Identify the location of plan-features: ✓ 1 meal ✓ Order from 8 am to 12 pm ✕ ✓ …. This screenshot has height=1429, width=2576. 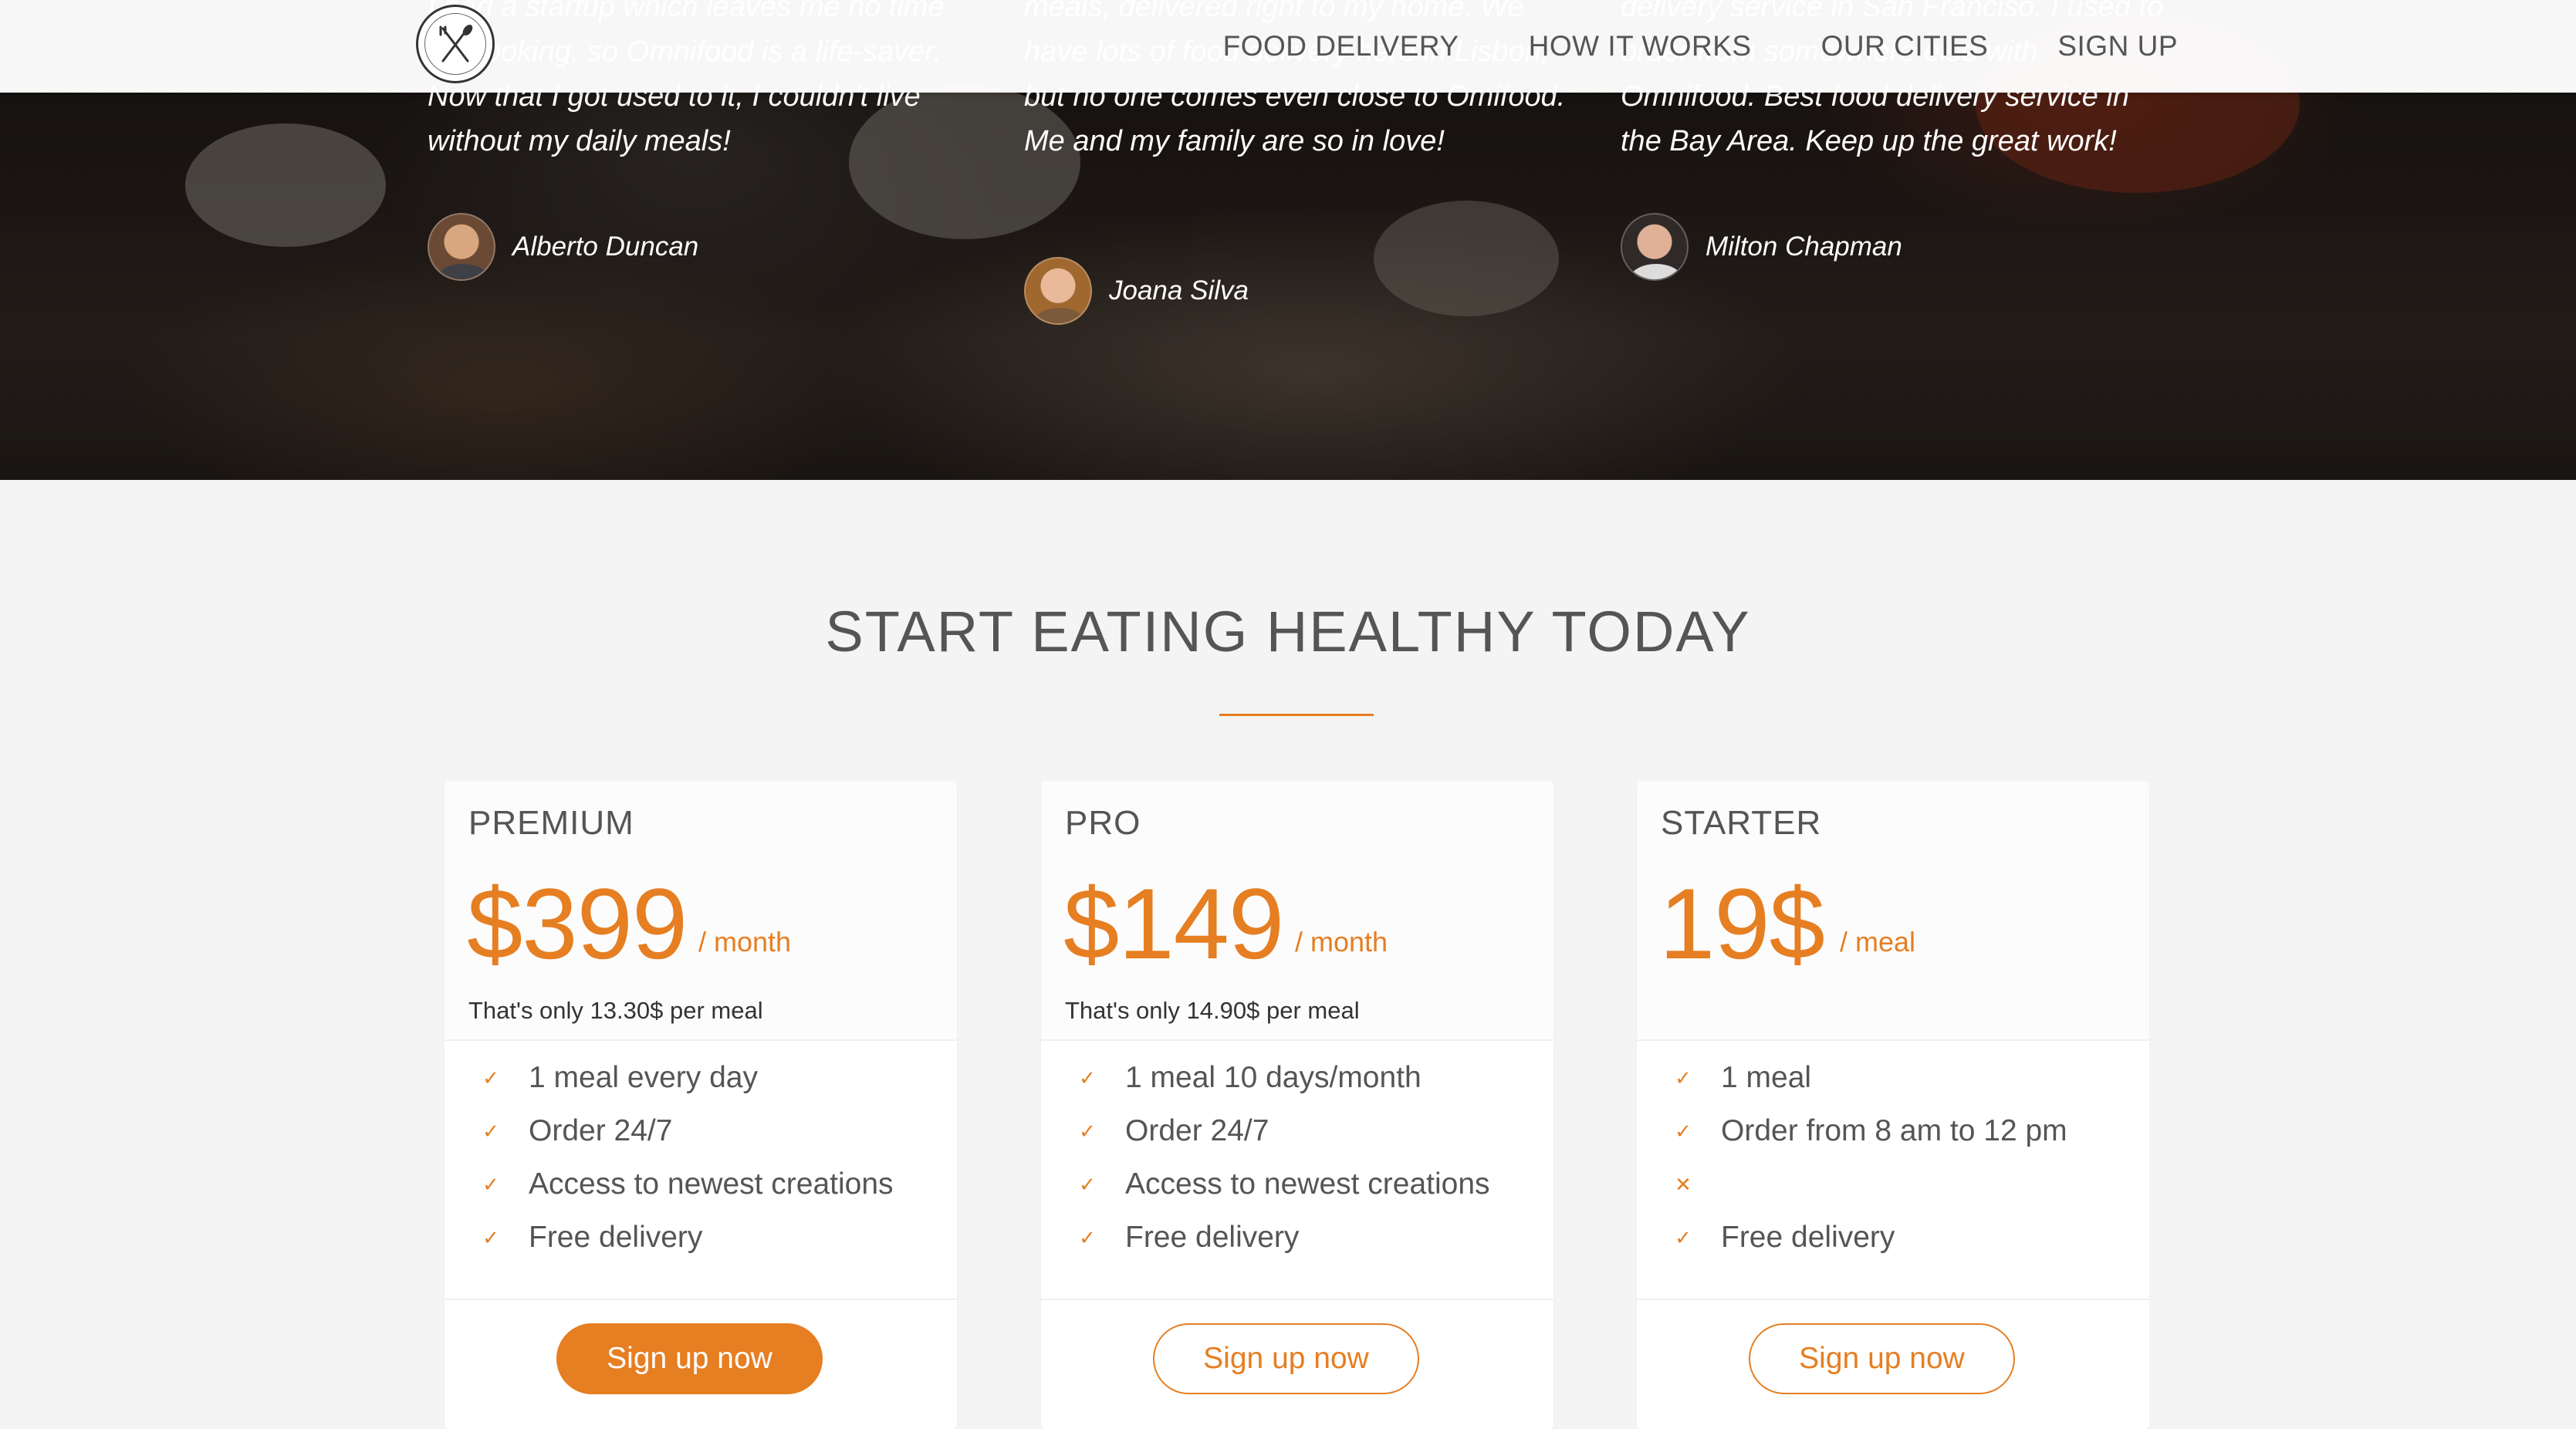
(1893, 1170).